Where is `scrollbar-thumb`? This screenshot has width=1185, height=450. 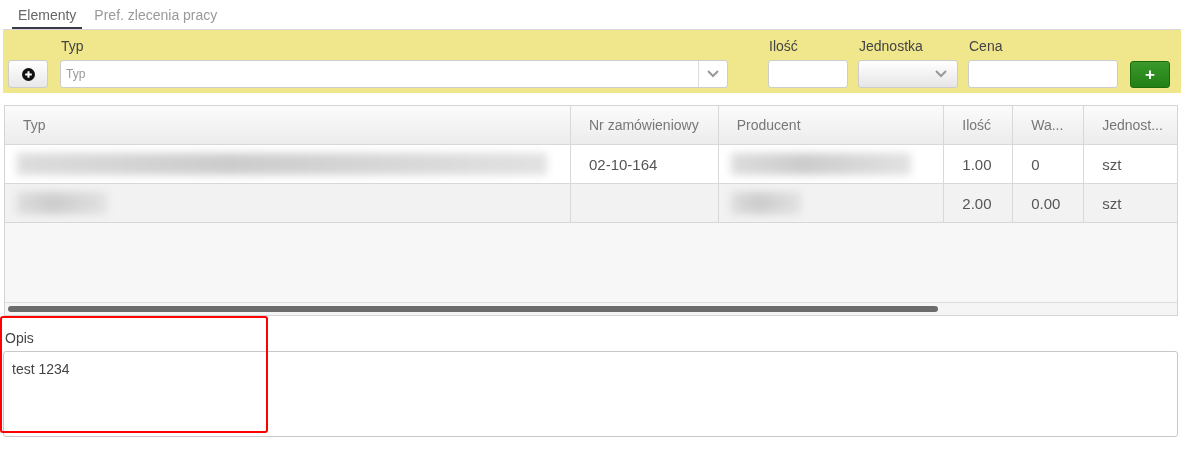 scrollbar-thumb is located at coordinates (473, 309).